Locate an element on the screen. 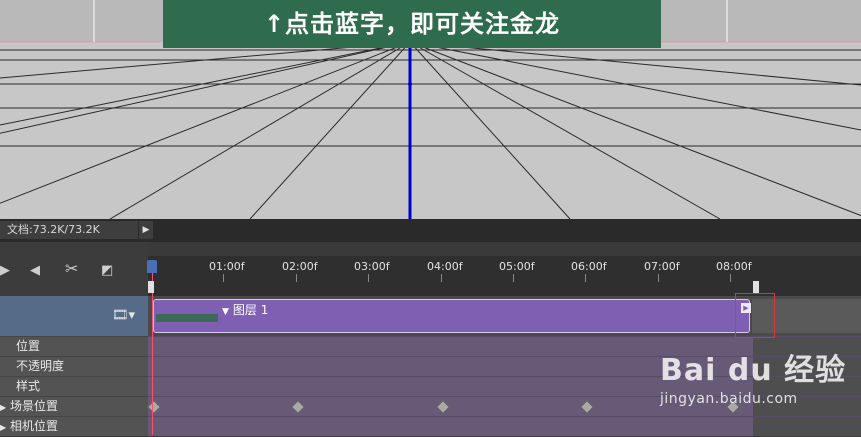 The image size is (861, 437). watermark: Bai du 经验 jingyan.baidu.com is located at coordinates (753, 376).